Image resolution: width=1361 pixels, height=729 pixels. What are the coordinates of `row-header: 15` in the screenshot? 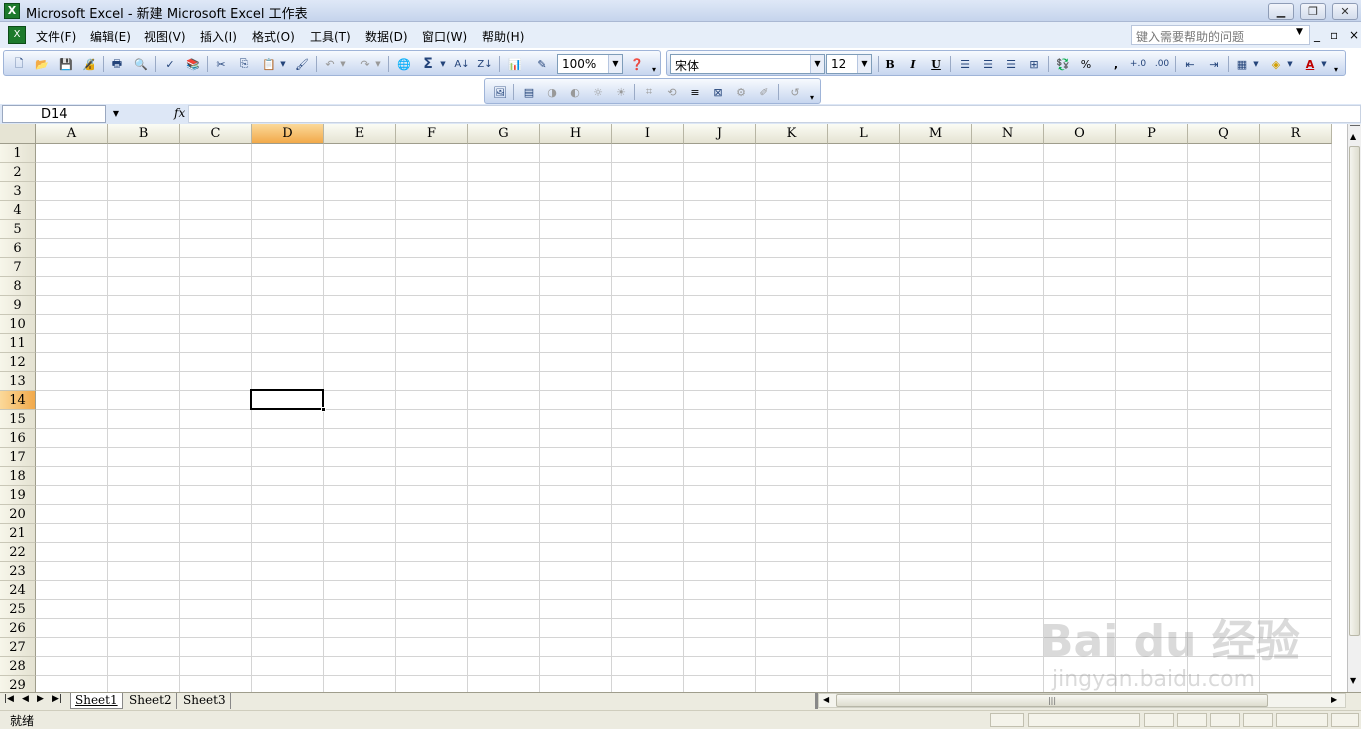 It's located at (18, 419).